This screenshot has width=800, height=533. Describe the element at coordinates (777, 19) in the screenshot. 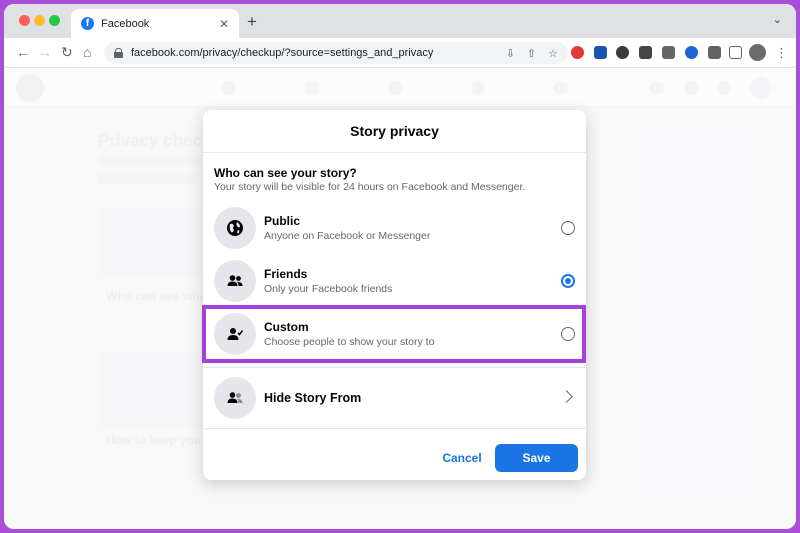

I see `tab-search-chevron-icon: ⌄` at that location.